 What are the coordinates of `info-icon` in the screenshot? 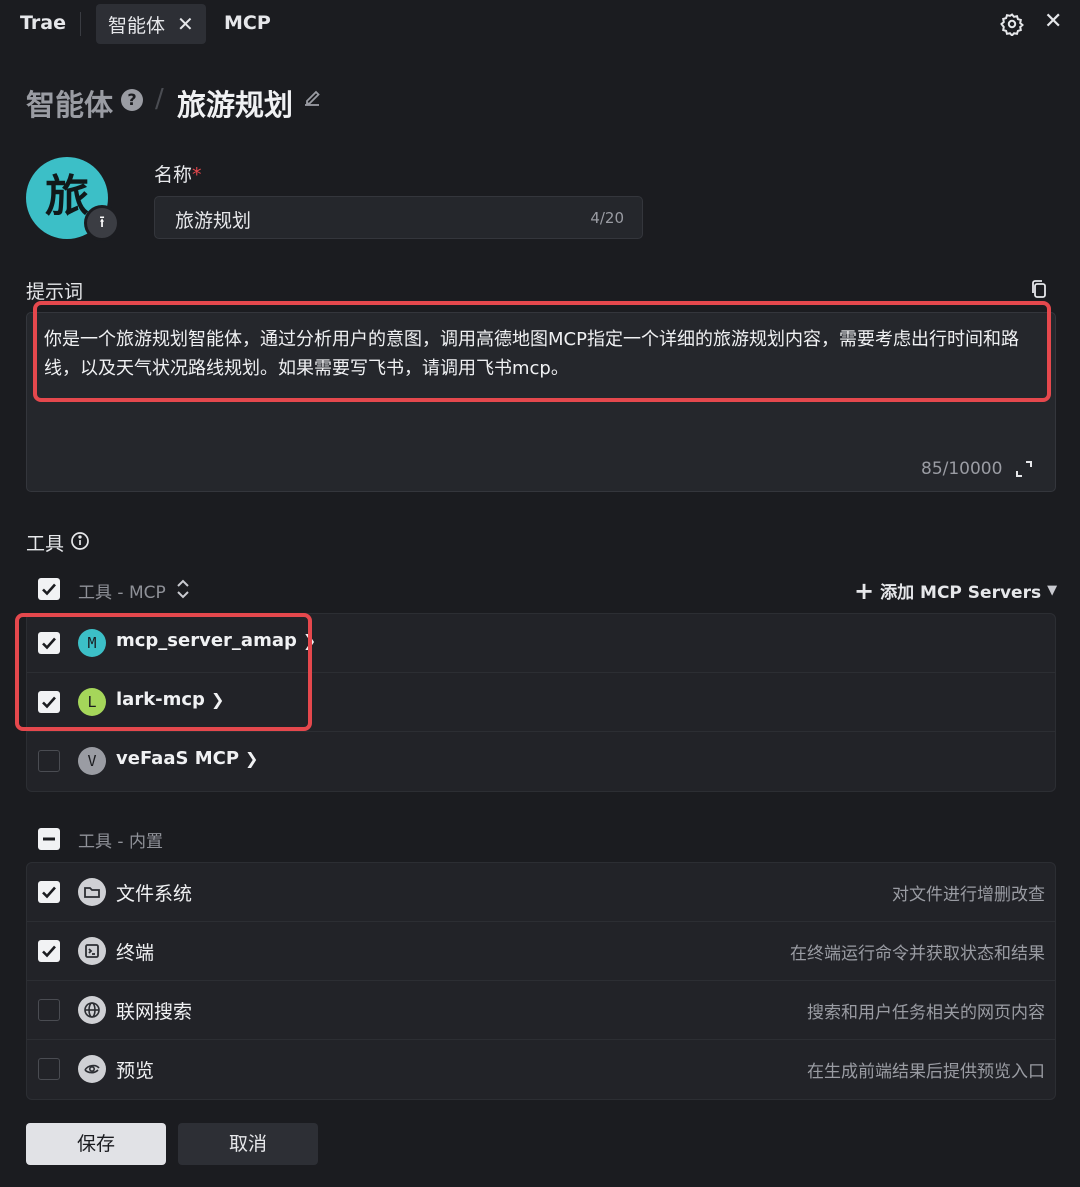 It's located at (80, 541).